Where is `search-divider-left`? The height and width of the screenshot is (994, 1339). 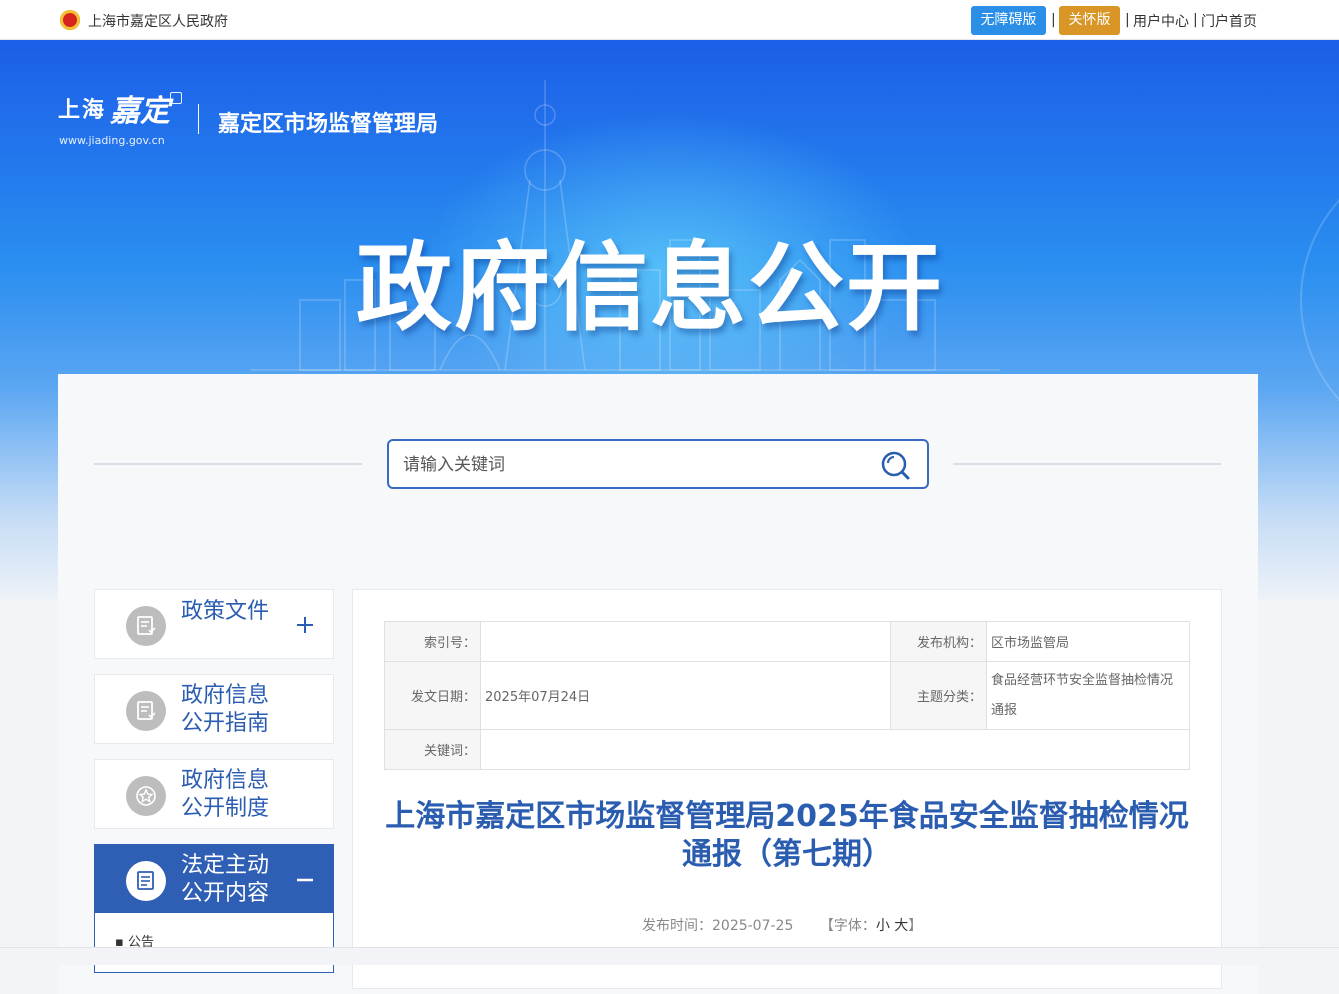 search-divider-left is located at coordinates (228, 464).